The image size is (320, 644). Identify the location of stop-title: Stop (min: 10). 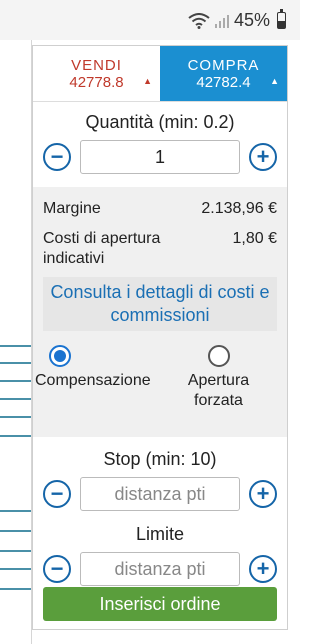
(160, 459).